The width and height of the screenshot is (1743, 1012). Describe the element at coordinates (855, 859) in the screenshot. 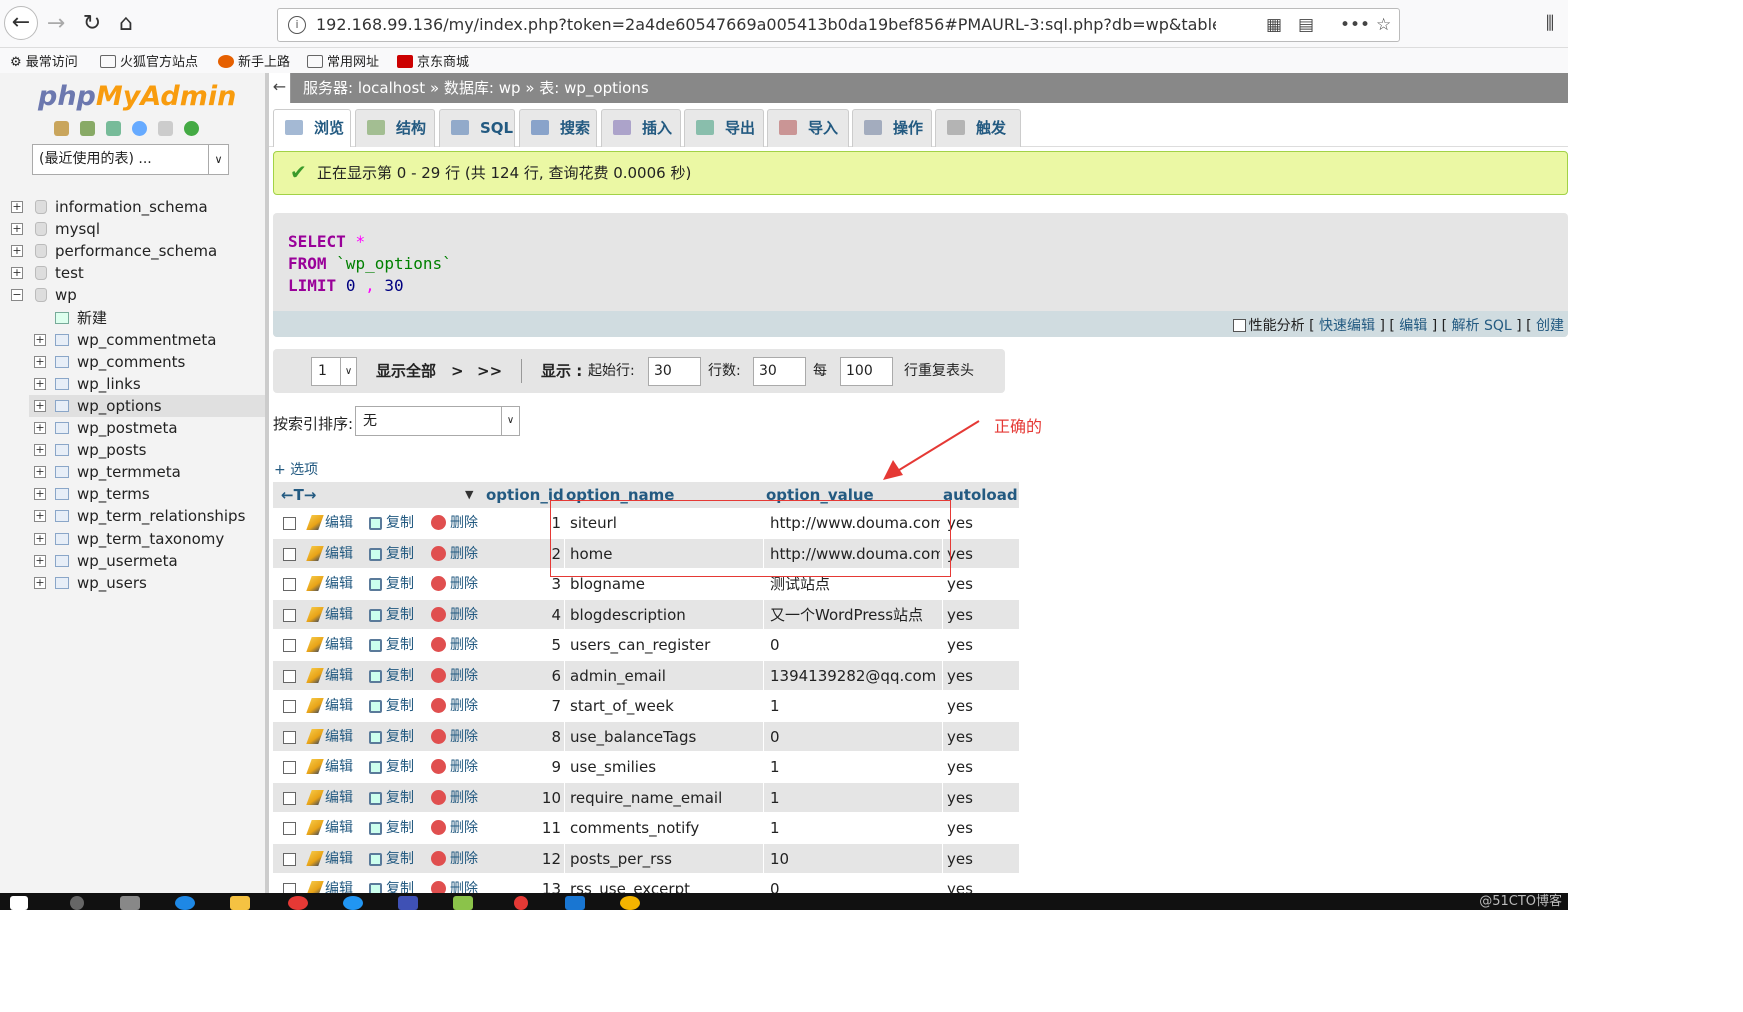

I see `cell-option-value: 10` at that location.